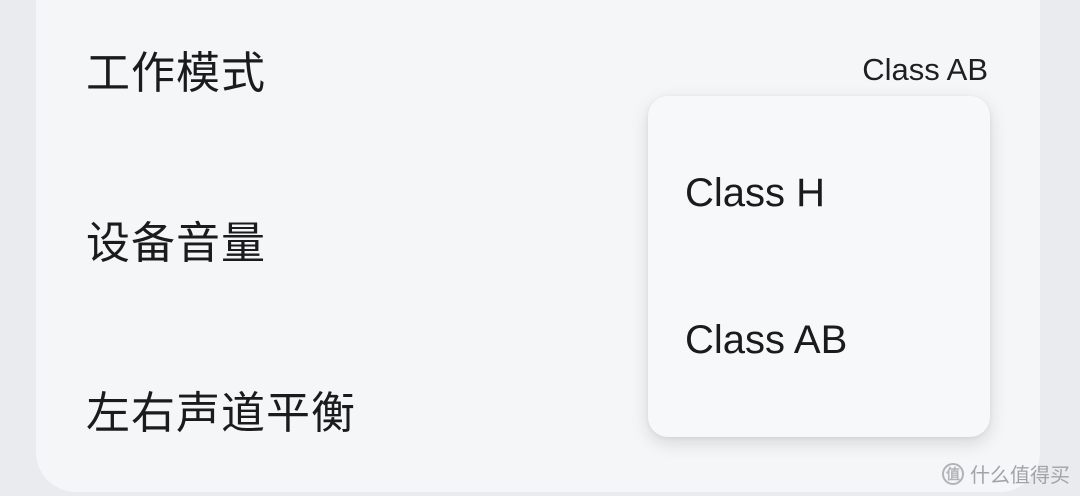 The width and height of the screenshot is (1080, 496). Describe the element at coordinates (176, 74) in the screenshot. I see `work-mode-label: 工作模式` at that location.